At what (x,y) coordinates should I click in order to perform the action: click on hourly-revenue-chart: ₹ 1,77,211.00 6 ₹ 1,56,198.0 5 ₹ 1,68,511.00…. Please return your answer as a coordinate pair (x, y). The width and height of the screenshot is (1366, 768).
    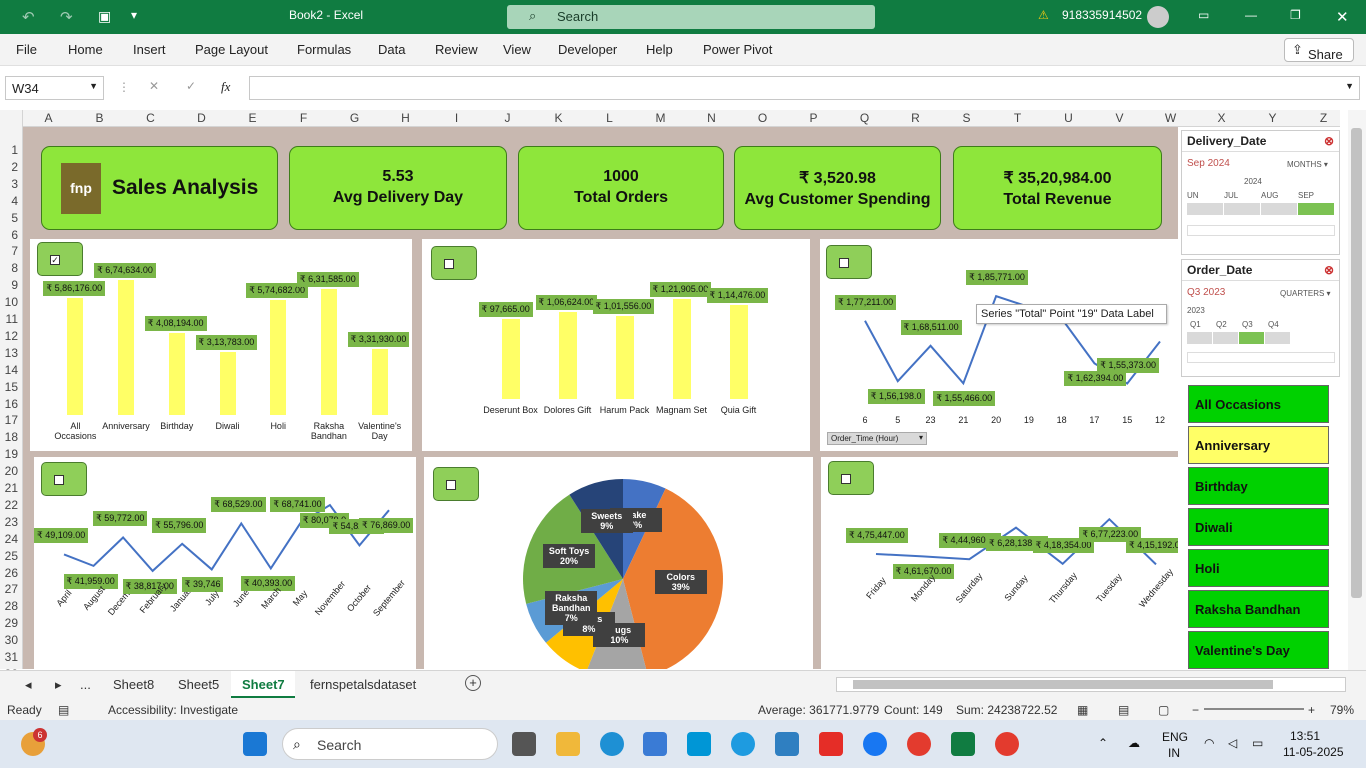
    Looking at the image, I should click on (999, 345).